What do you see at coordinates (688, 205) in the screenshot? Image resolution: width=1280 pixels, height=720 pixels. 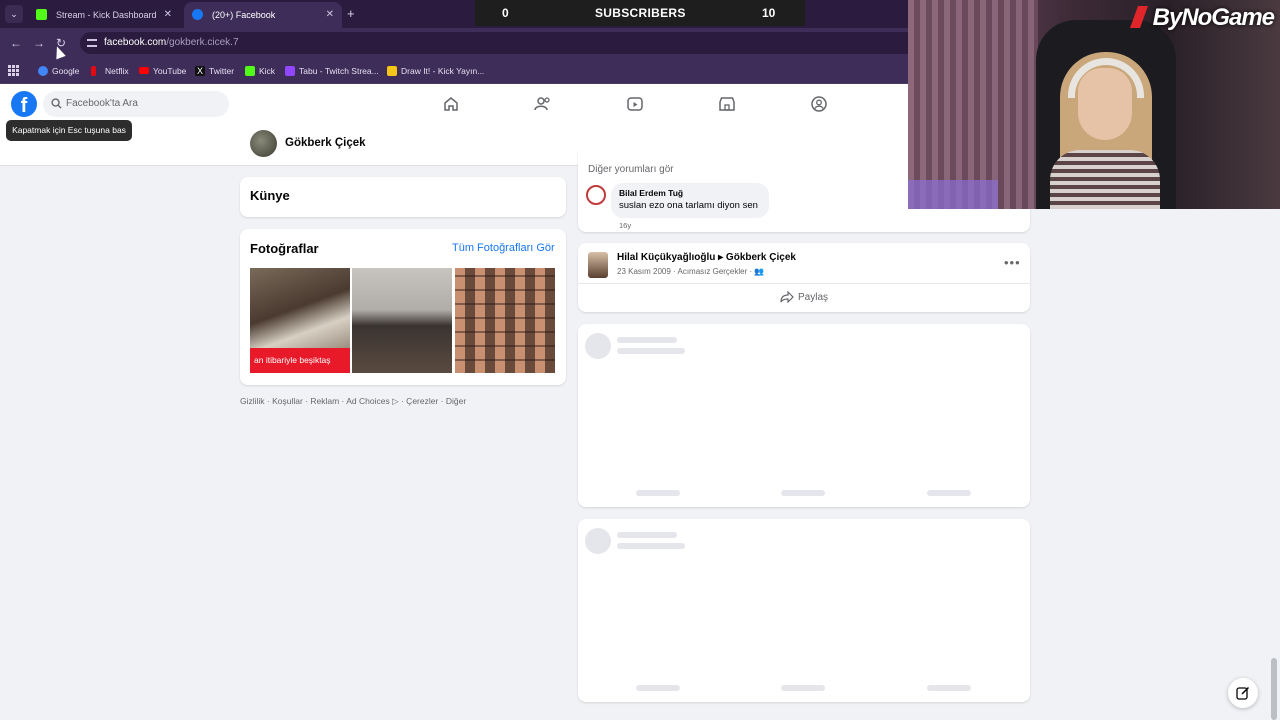 I see `comment-text: suslan ezo ona tarlamı diyon sen` at bounding box center [688, 205].